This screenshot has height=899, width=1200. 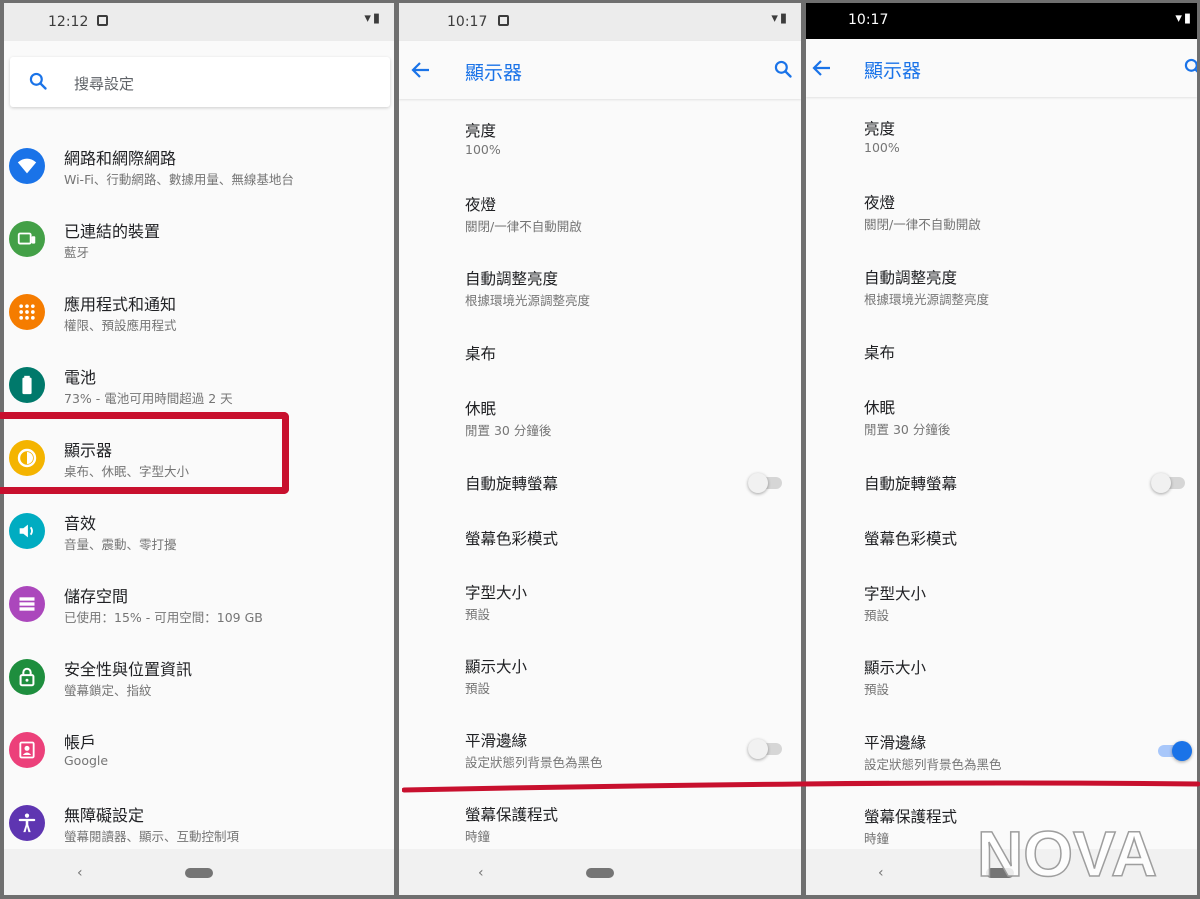 What do you see at coordinates (199, 753) in the screenshot?
I see `category-accounts: 帳戶 Google` at bounding box center [199, 753].